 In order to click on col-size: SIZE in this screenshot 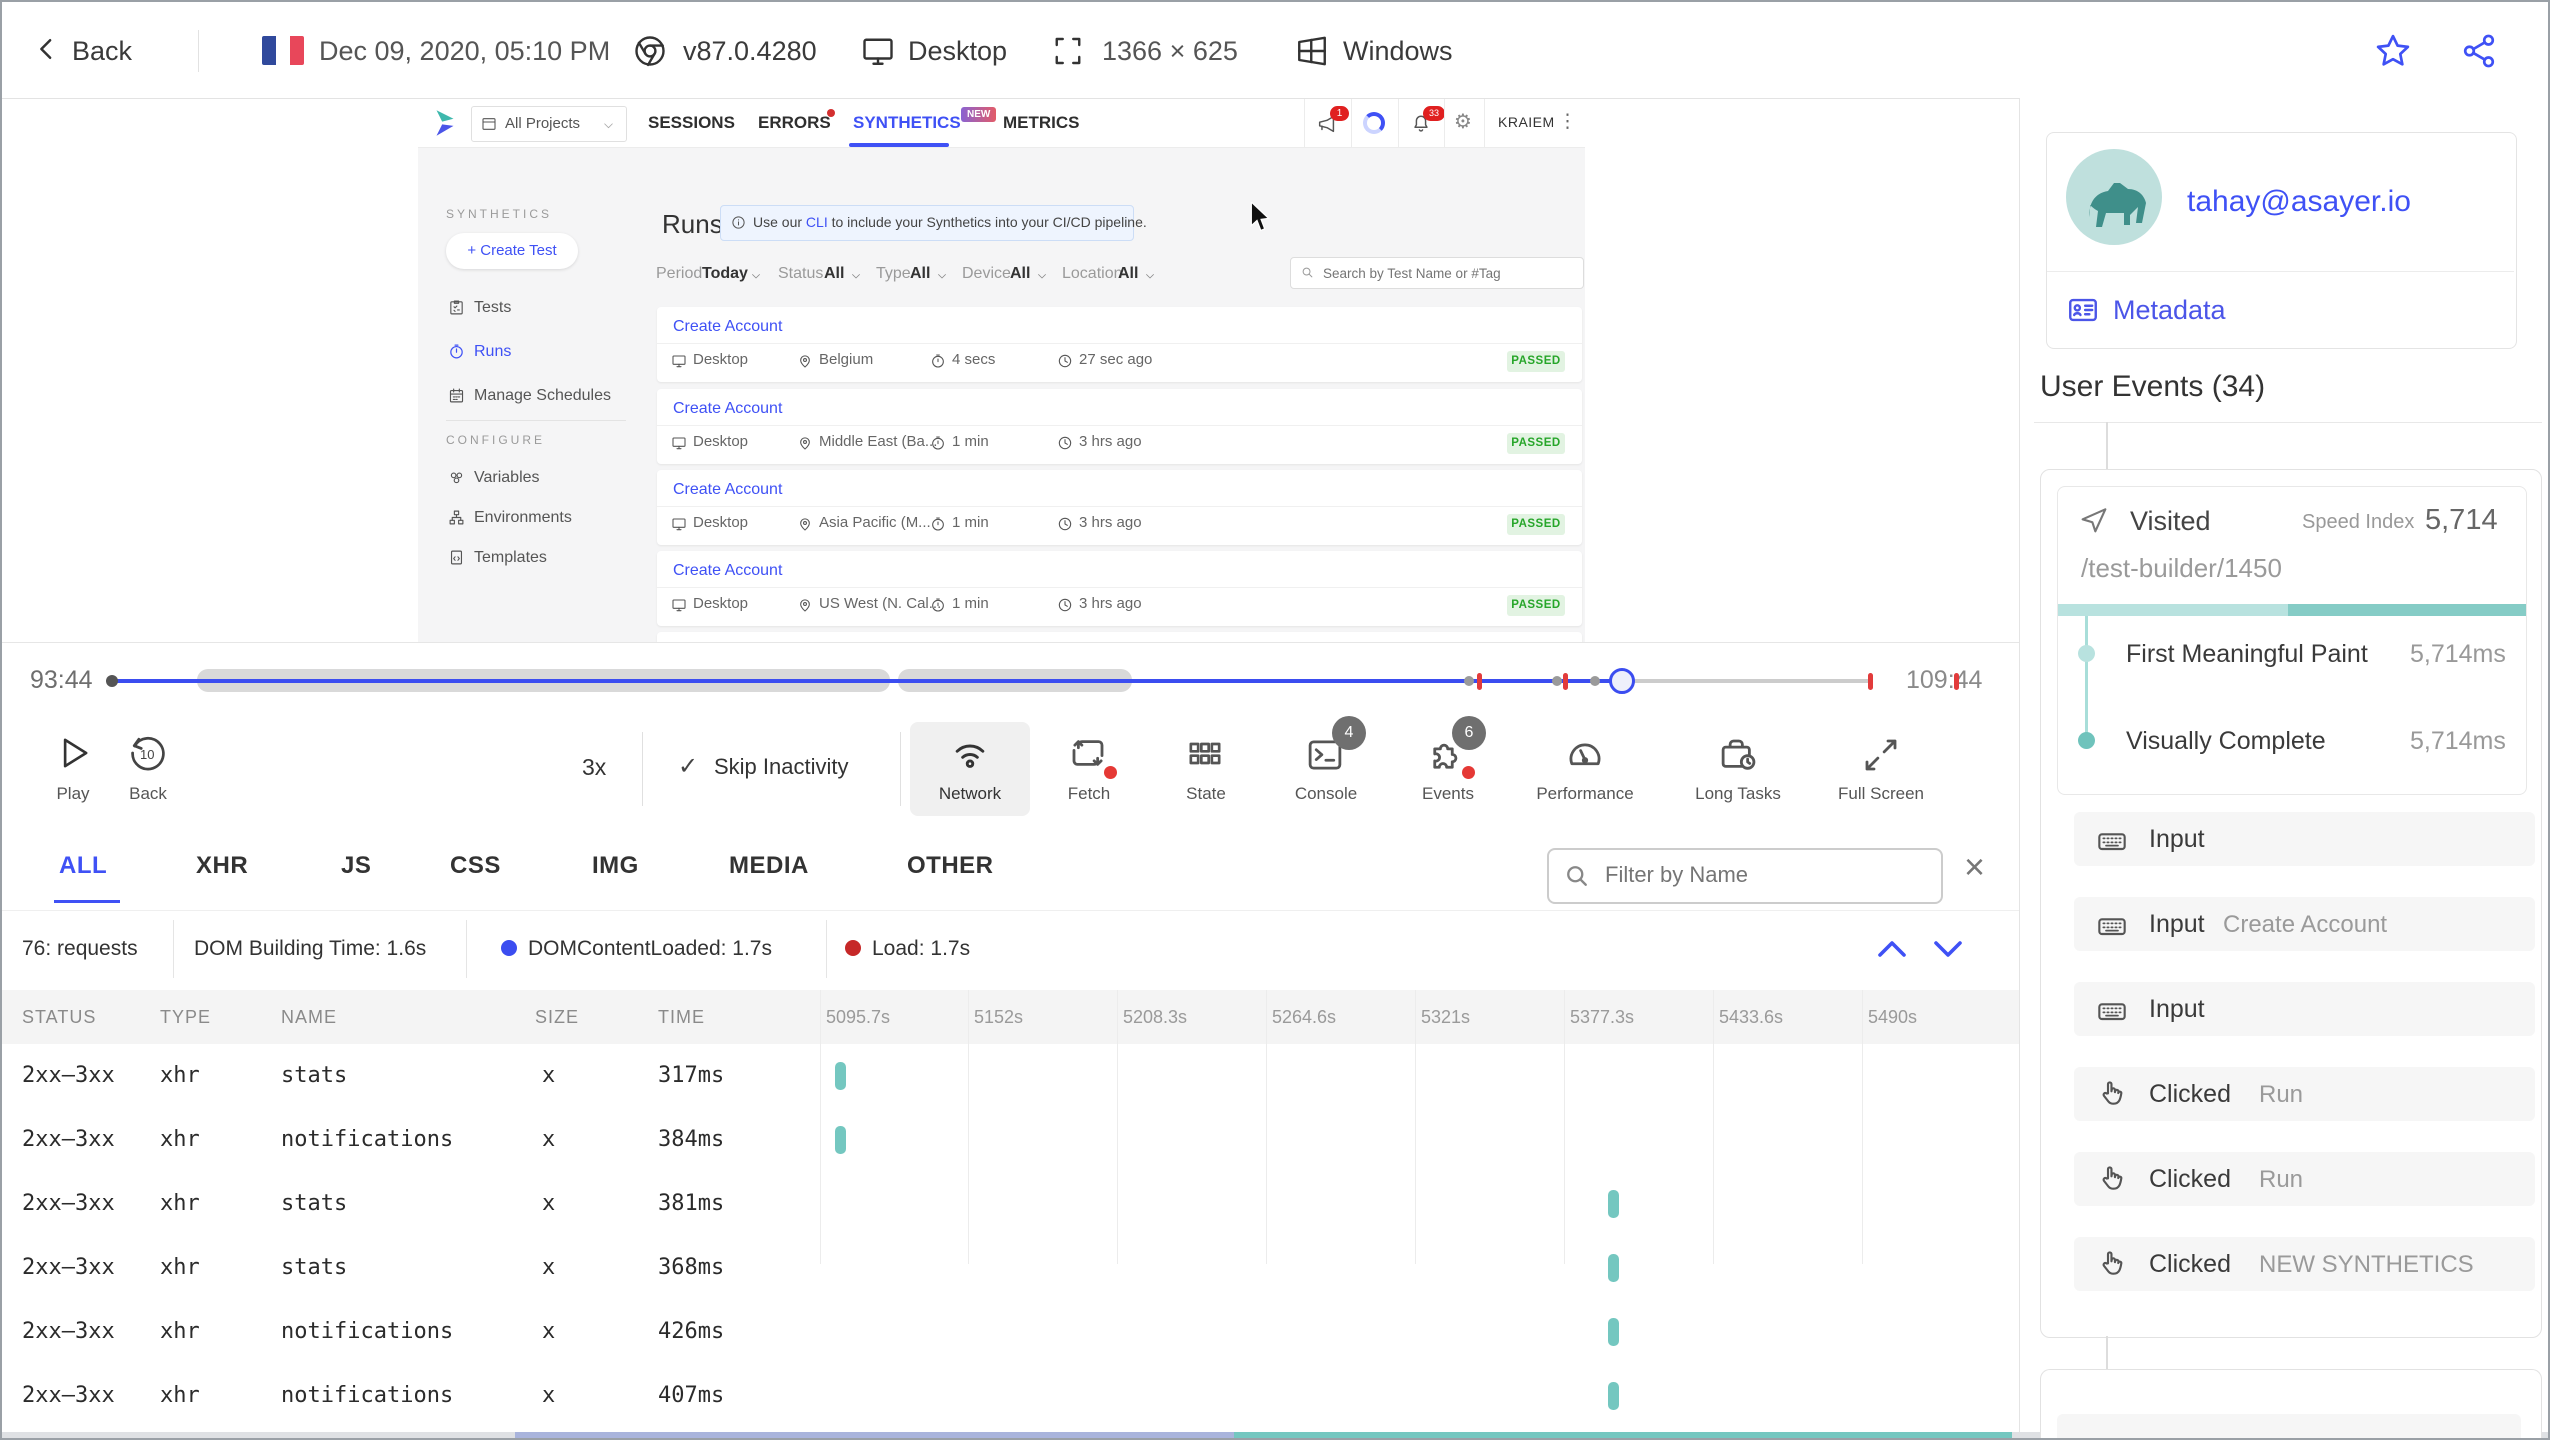, I will do `click(557, 1017)`.